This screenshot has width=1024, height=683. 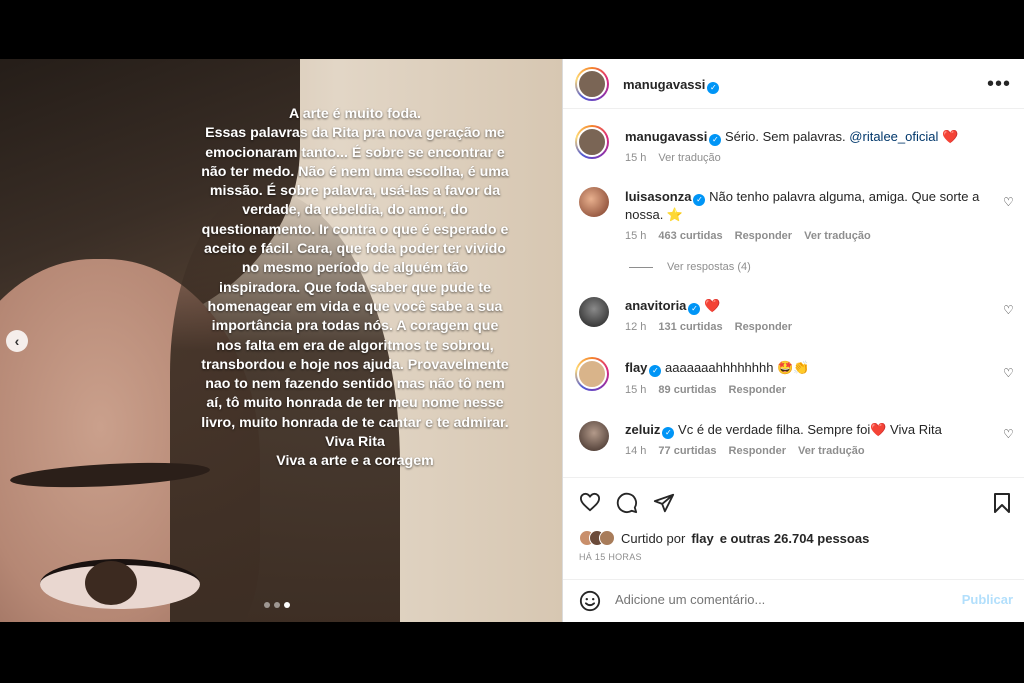 I want to click on publish-button: Publicar, so click(x=987, y=599).